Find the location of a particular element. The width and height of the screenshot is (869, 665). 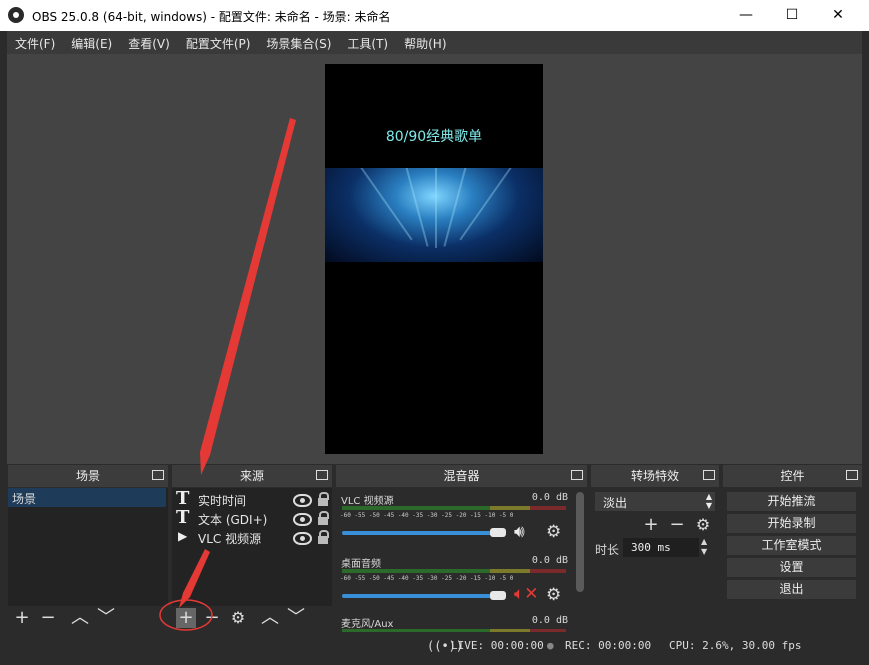

menu-profile: 配置文件(P) is located at coordinates (218, 41).